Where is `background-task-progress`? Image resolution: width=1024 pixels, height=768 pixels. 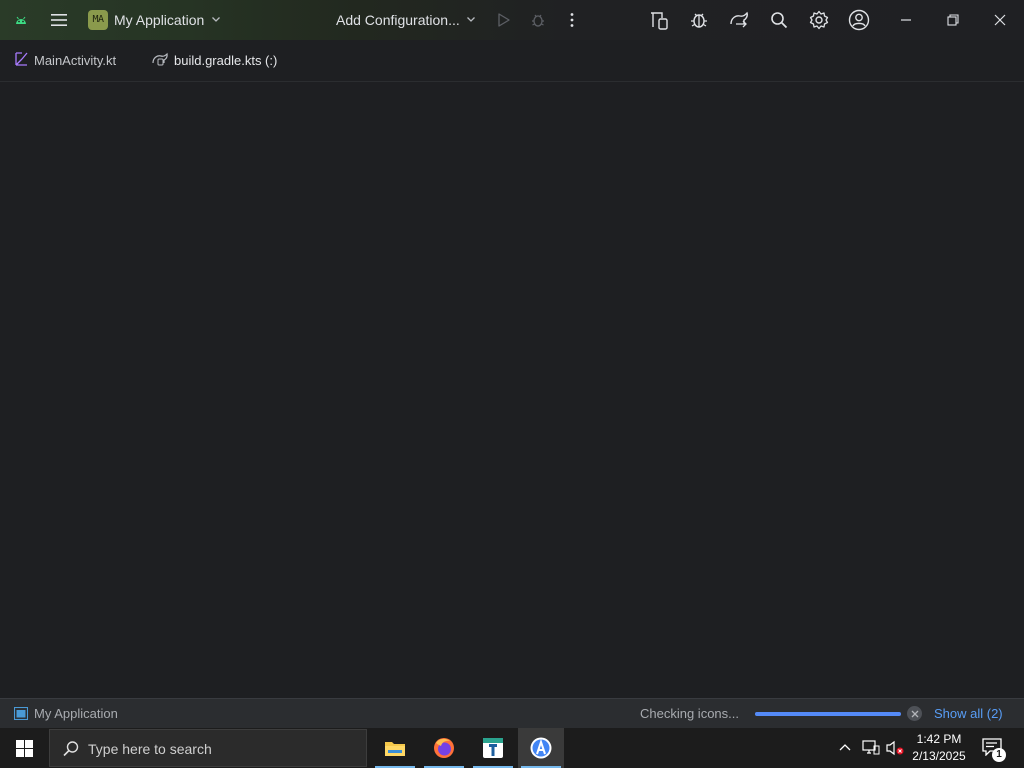
background-task-progress is located at coordinates (828, 714).